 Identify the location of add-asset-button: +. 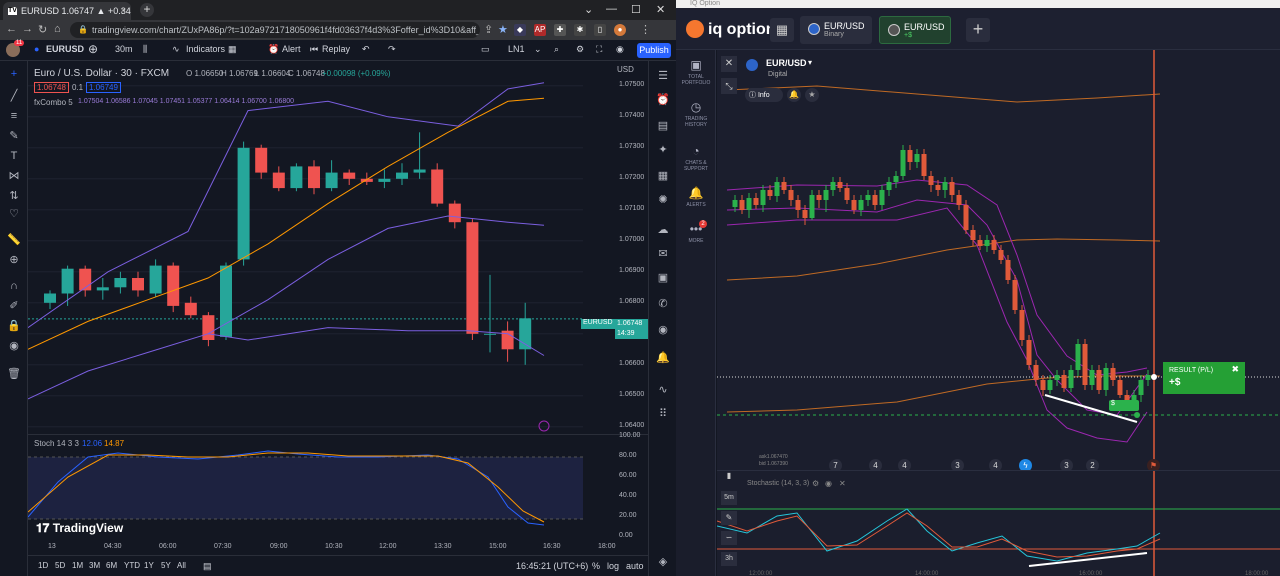
(978, 30).